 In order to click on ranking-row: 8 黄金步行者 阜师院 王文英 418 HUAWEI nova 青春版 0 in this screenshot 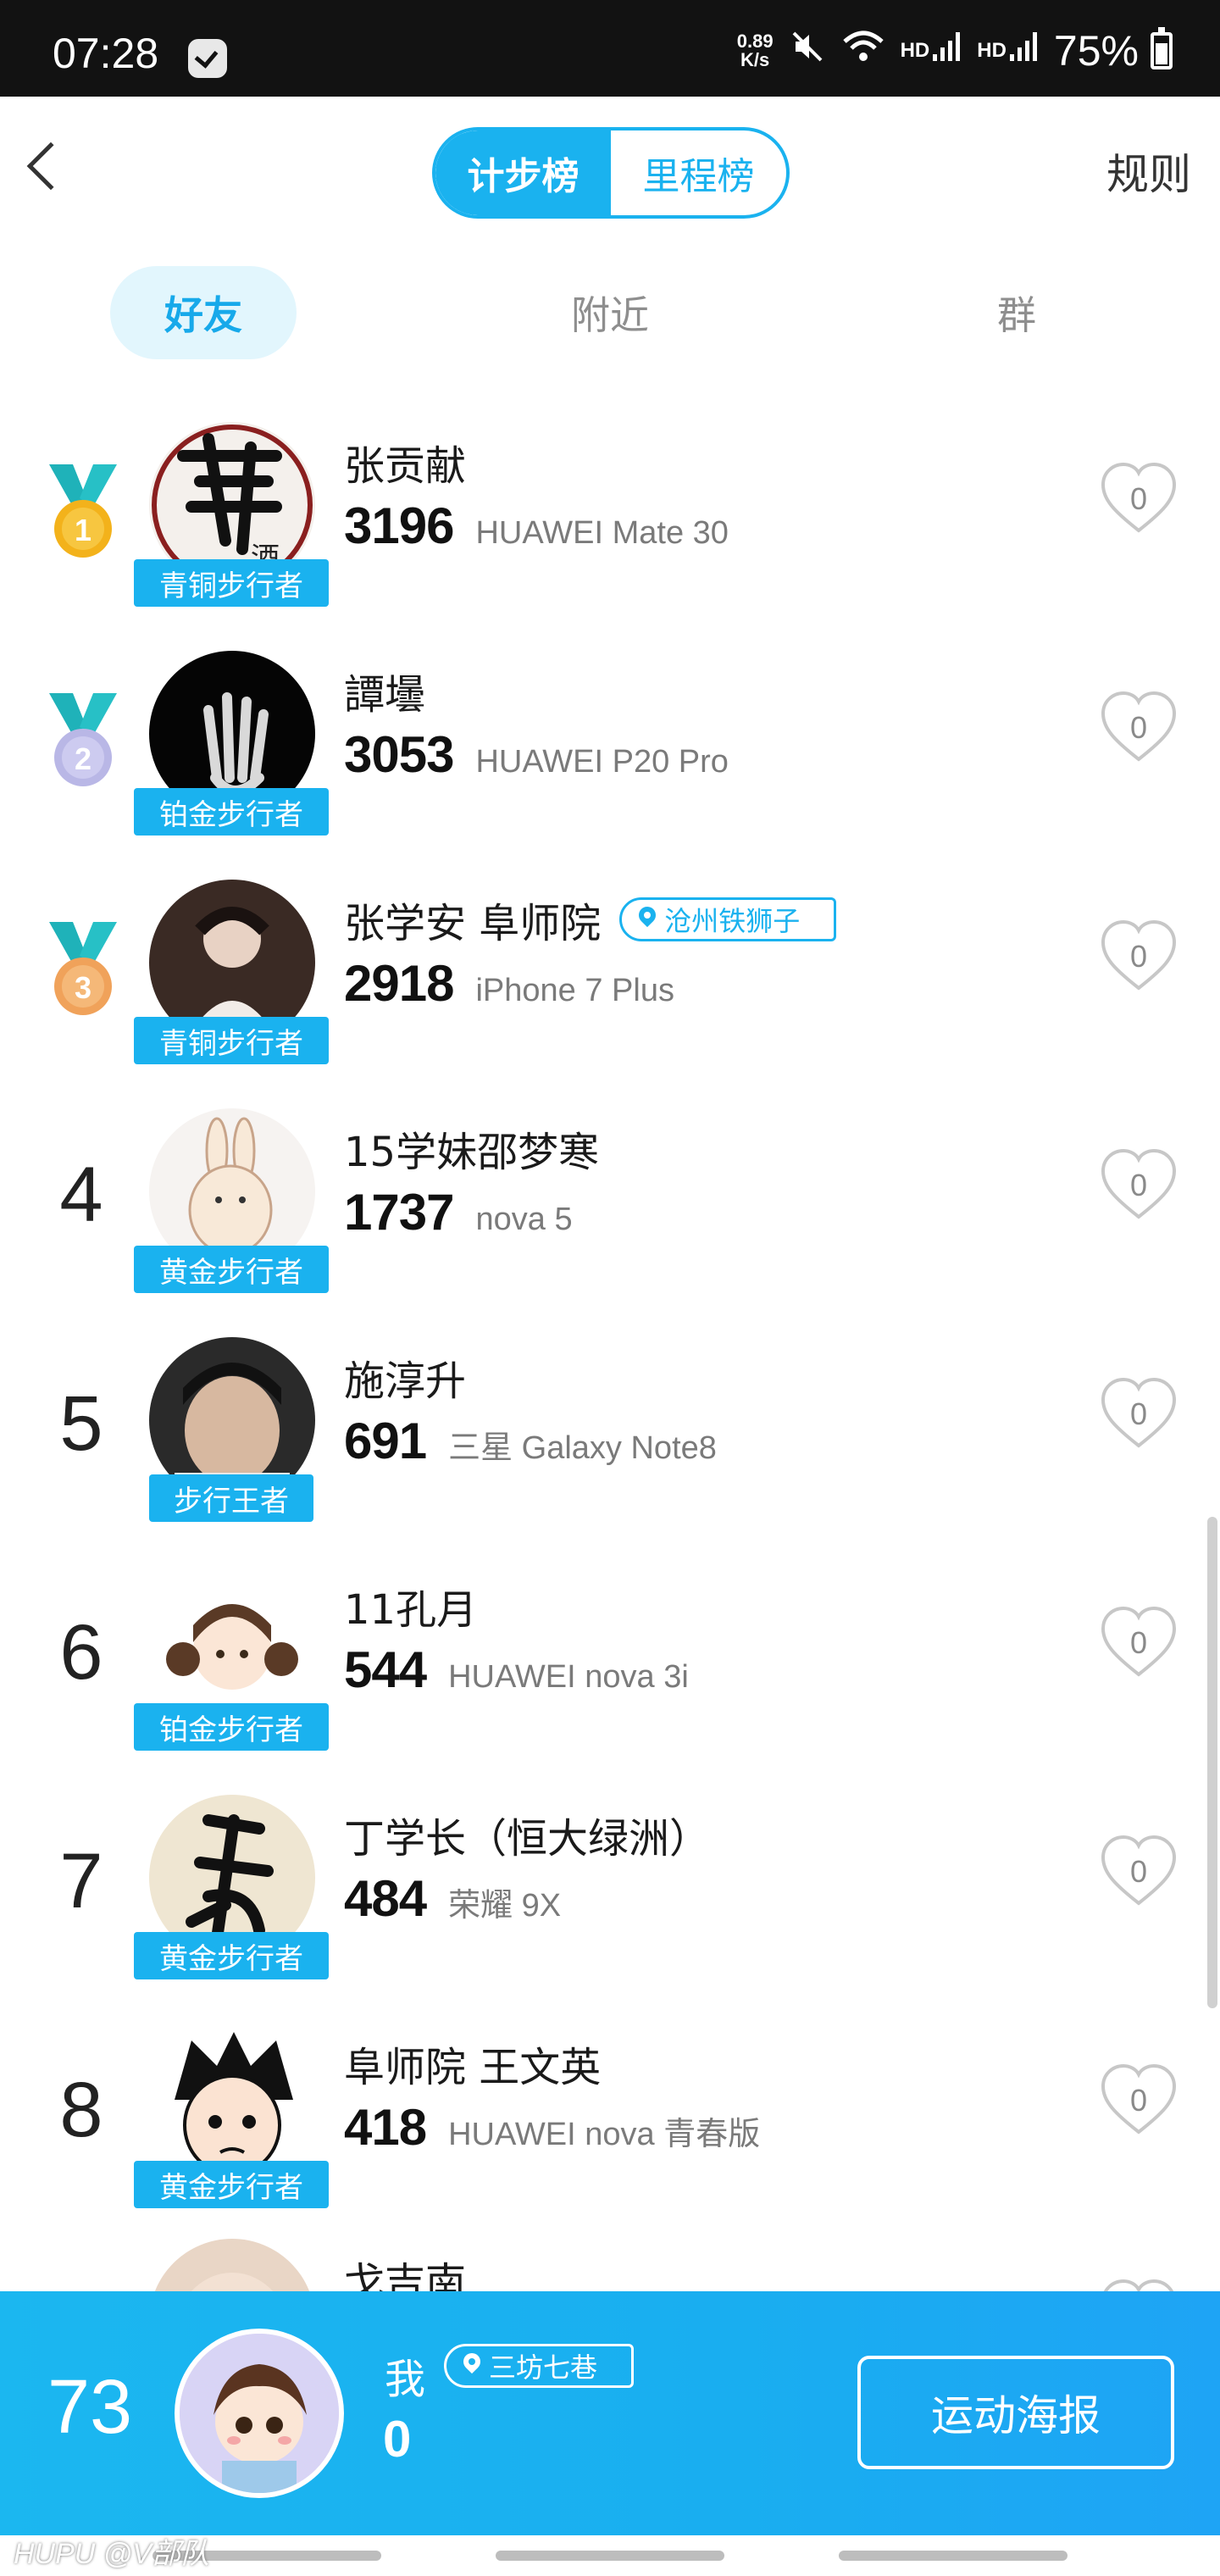, I will do `click(610, 2126)`.